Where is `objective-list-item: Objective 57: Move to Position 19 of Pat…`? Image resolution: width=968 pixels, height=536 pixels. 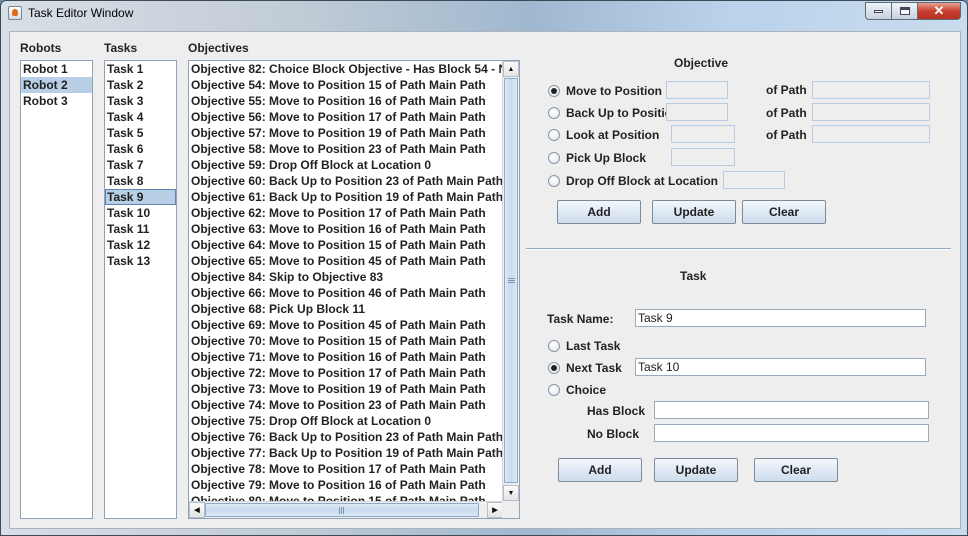
objective-list-item: Objective 57: Move to Position 19 of Pat… is located at coordinates (346, 133).